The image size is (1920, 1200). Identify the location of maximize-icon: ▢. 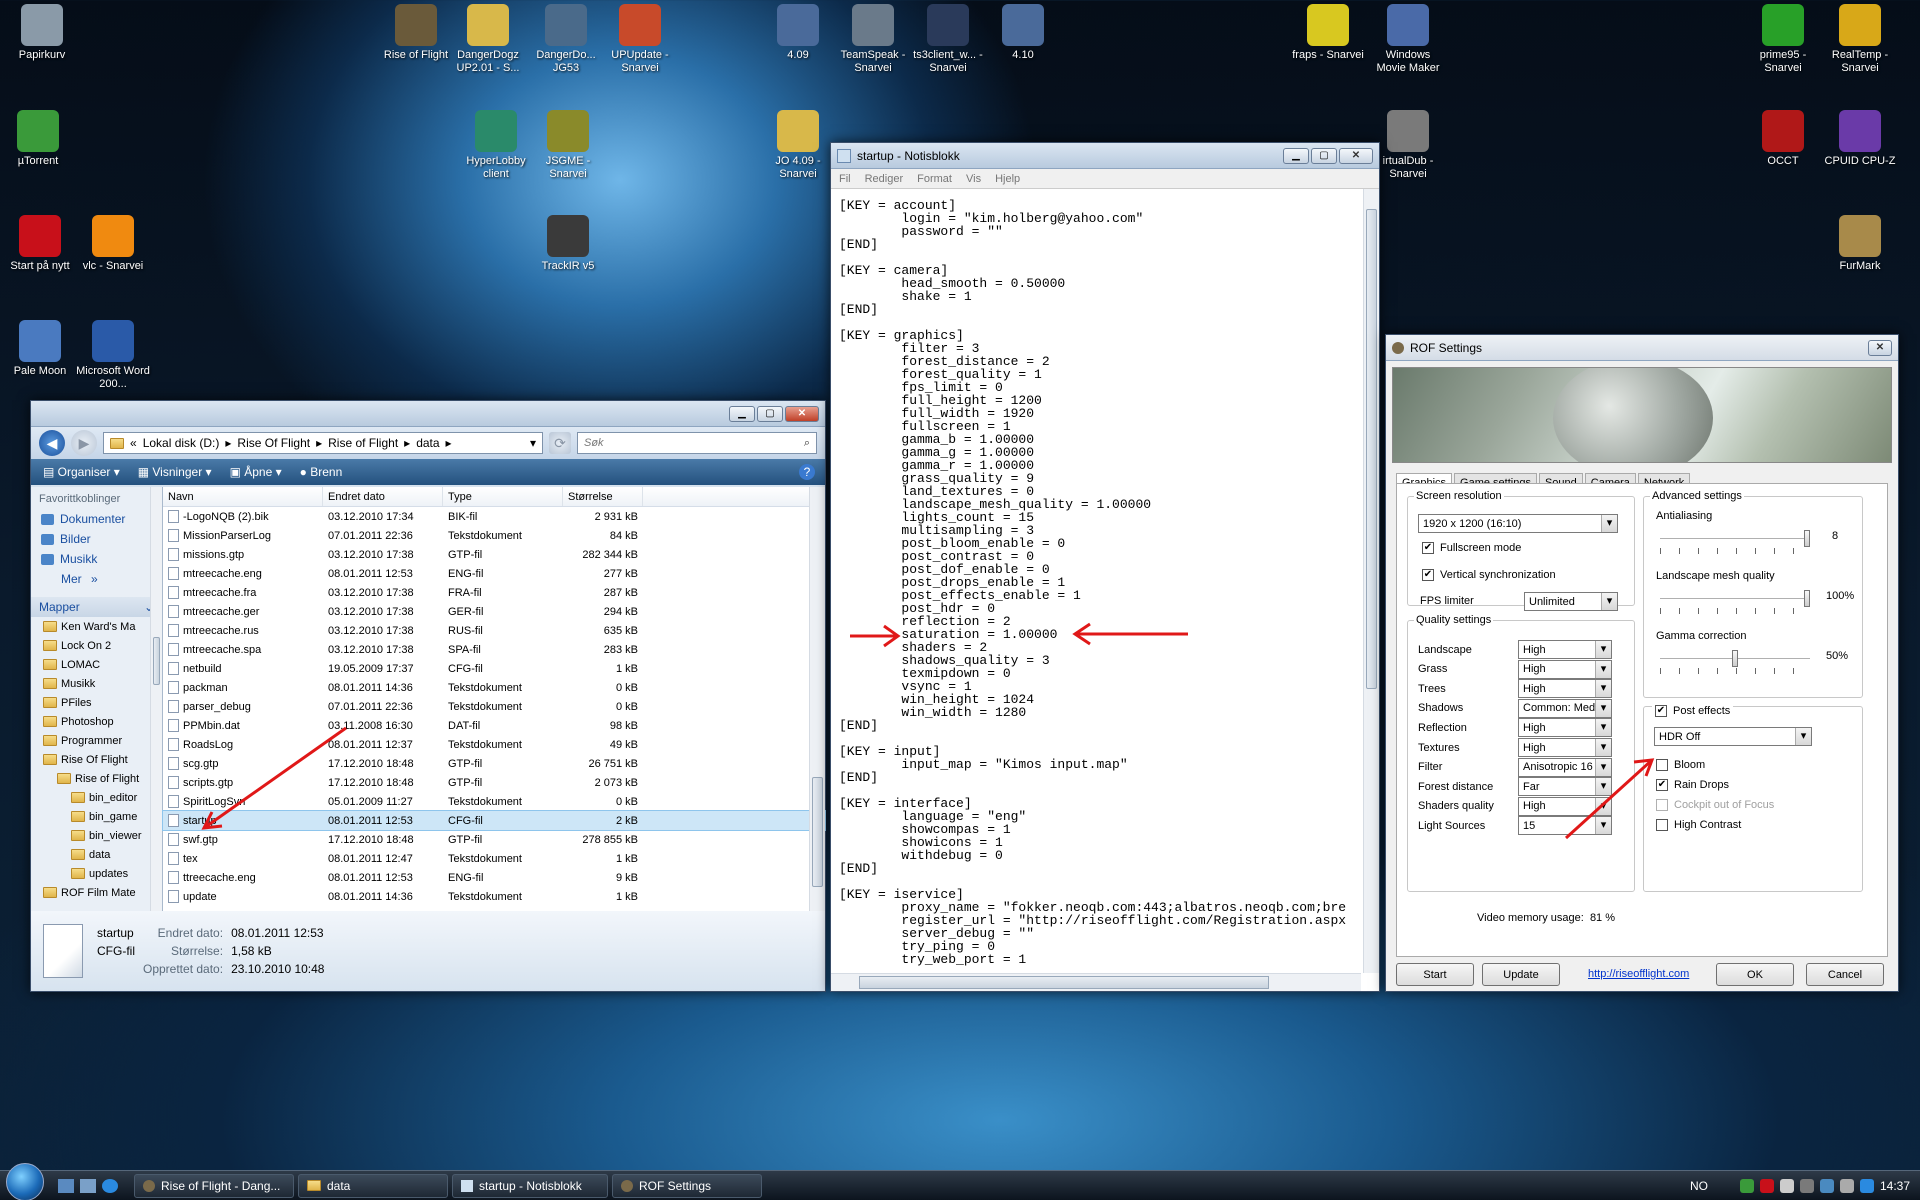
(770, 413).